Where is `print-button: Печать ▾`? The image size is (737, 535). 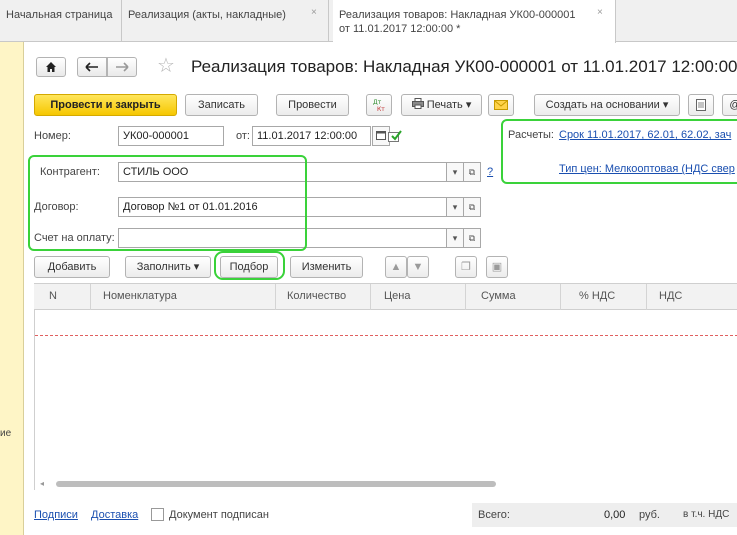
print-button: Печать ▾ is located at coordinates (441, 105).